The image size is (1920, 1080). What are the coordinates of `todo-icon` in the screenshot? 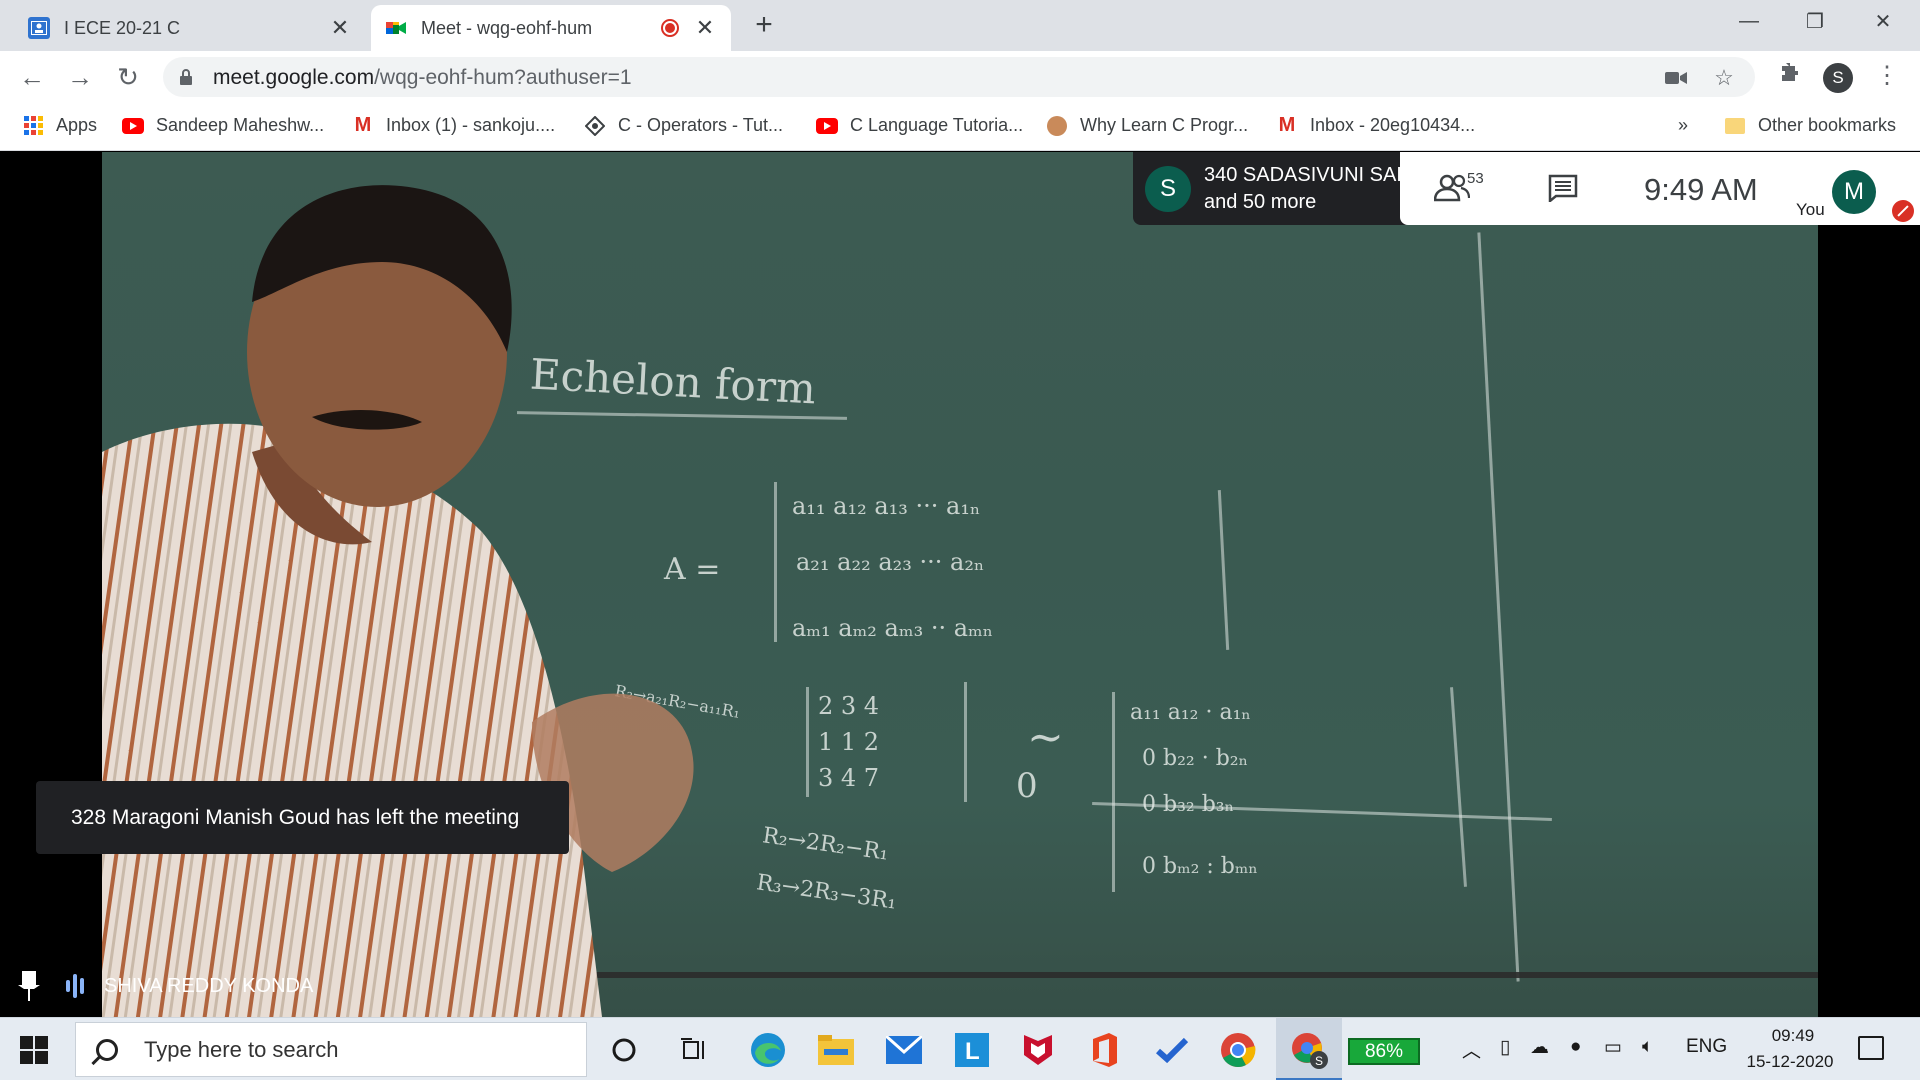 It's located at (1172, 1050).